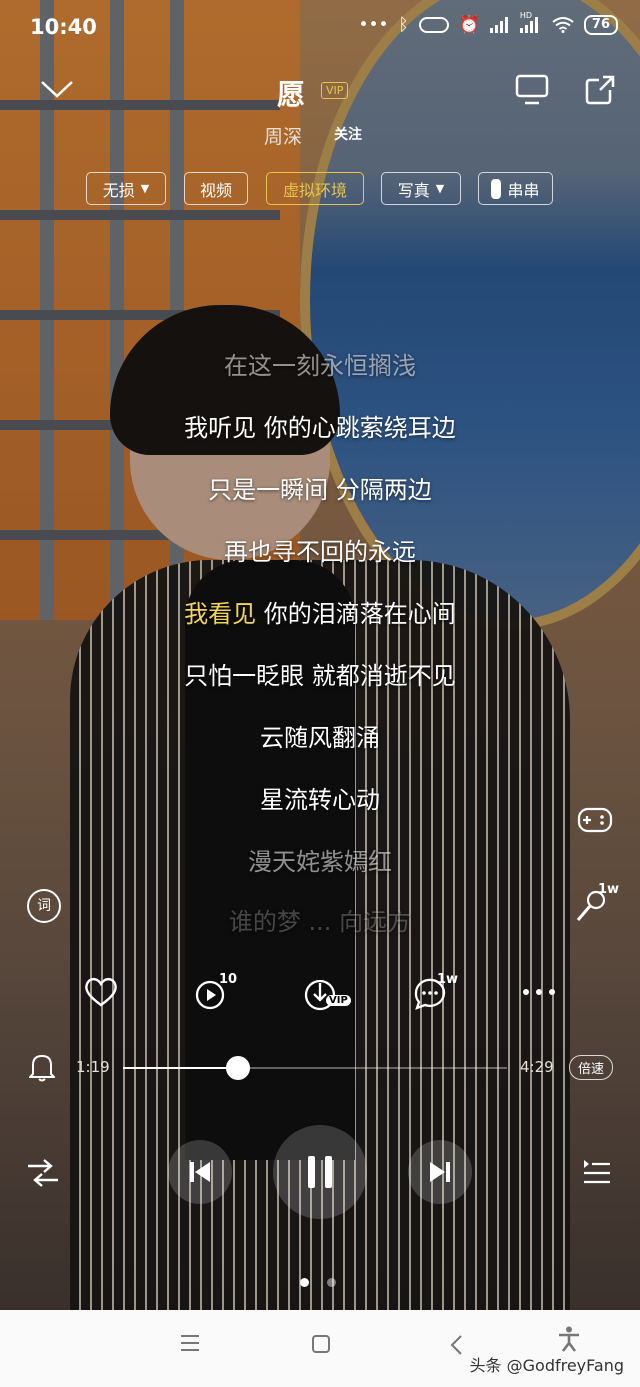 The height and width of the screenshot is (1387, 640). What do you see at coordinates (591, 1067) in the screenshot?
I see `speed-button: 倍速` at bounding box center [591, 1067].